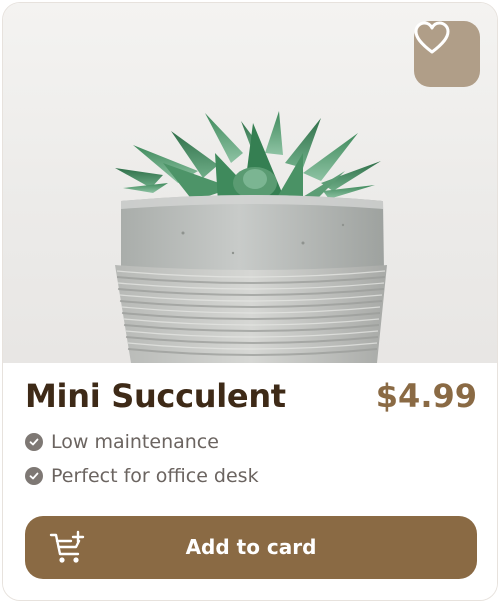 The image size is (500, 603). Describe the element at coordinates (155, 396) in the screenshot. I see `product-name: Mini Succulent` at that location.